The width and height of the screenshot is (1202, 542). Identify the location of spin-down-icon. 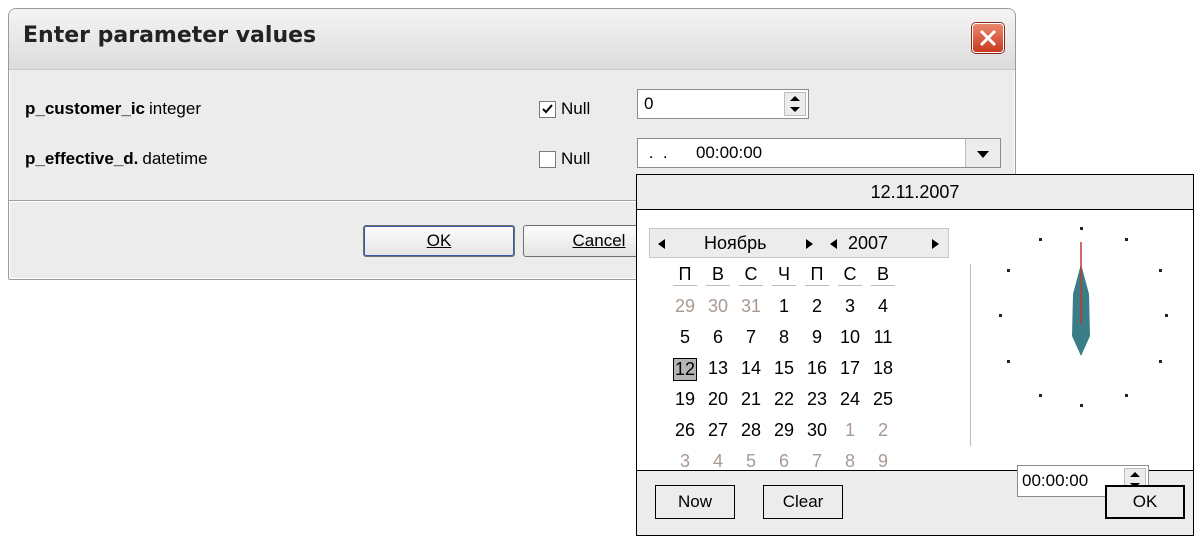
(795, 109).